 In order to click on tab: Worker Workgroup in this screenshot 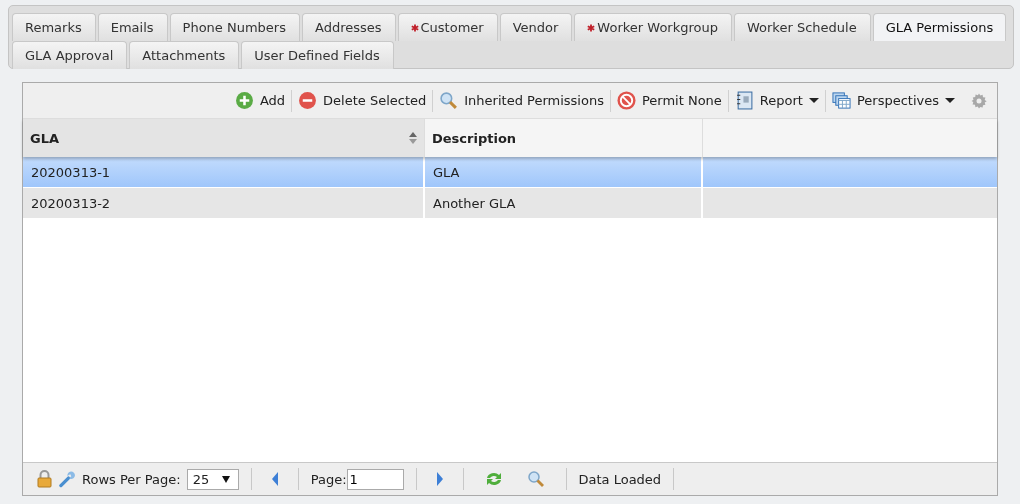, I will do `click(653, 27)`.